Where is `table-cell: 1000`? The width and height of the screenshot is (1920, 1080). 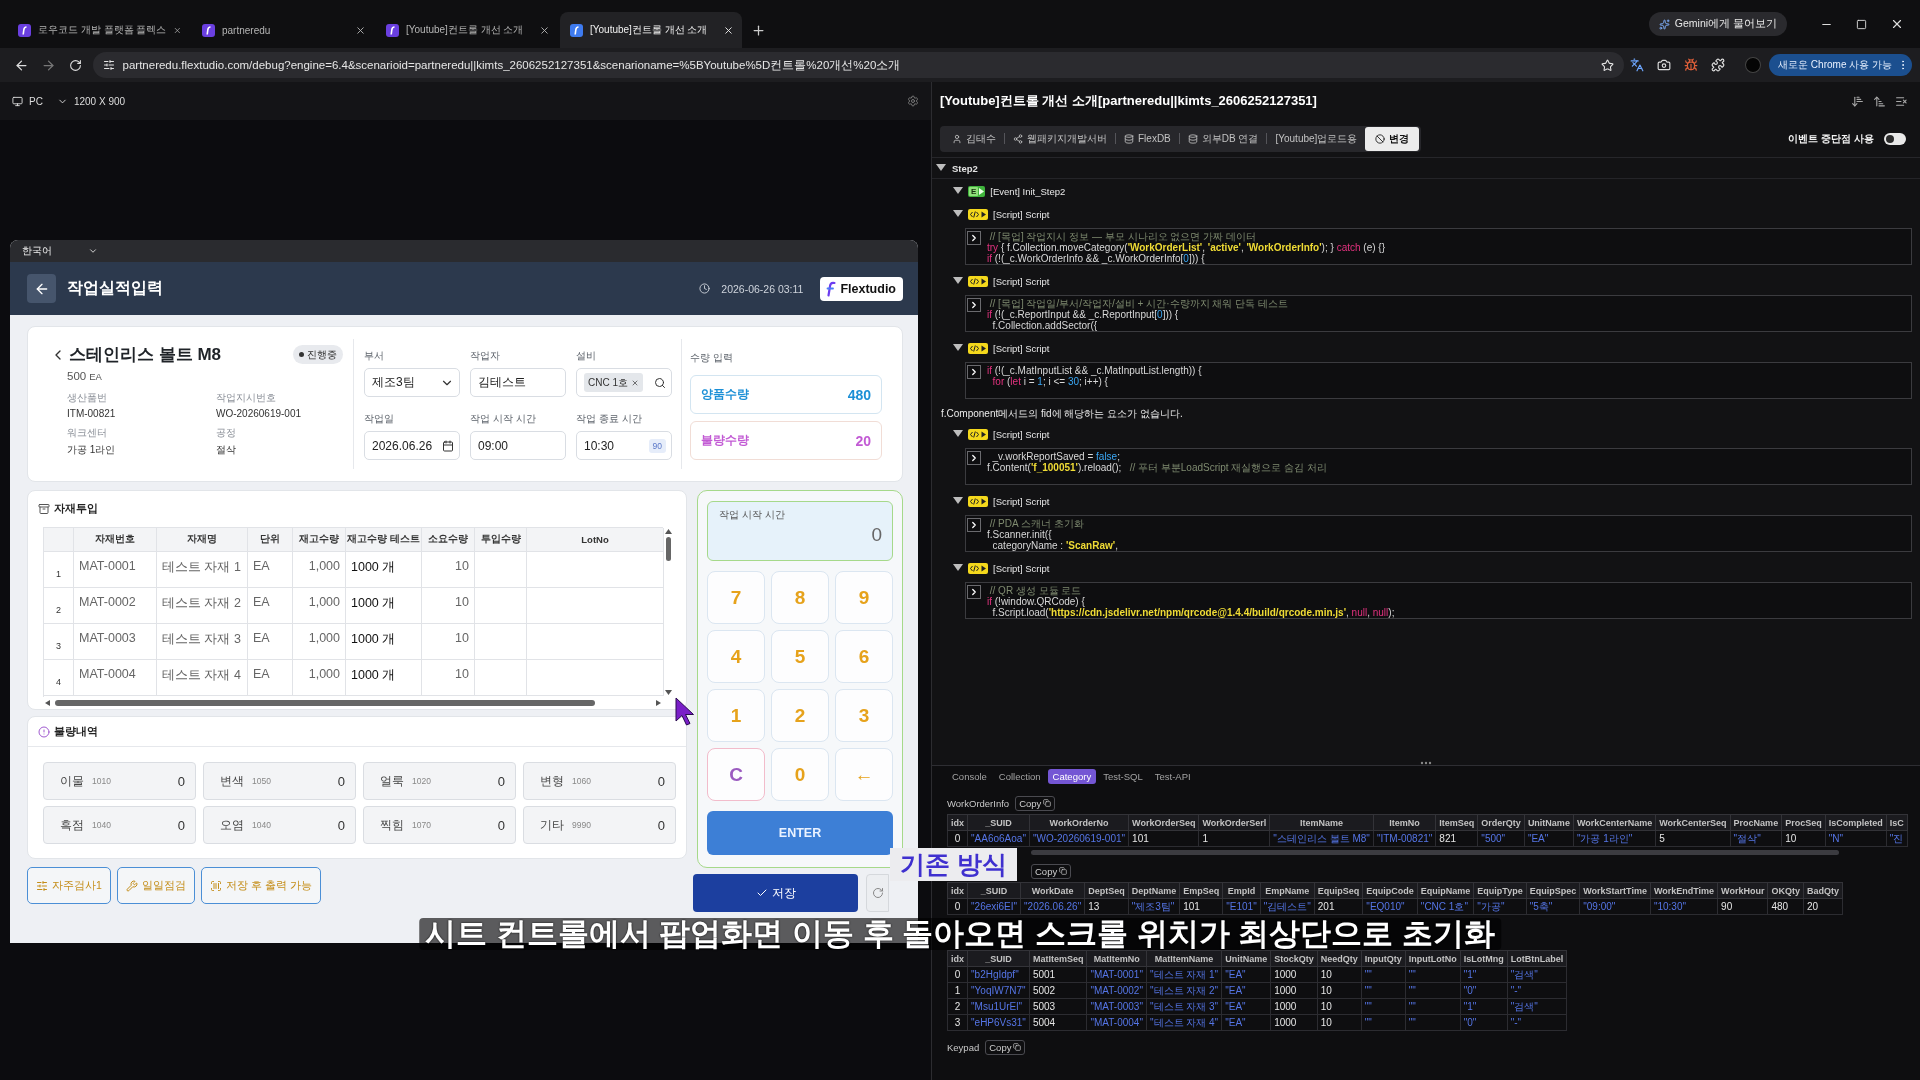
table-cell: 1000 is located at coordinates (1294, 974).